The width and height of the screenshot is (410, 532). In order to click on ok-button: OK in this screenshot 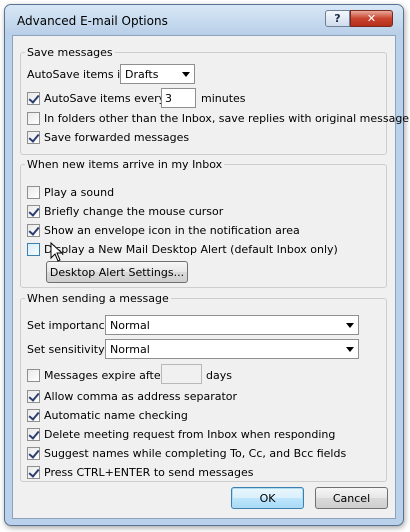, I will do `click(267, 498)`.